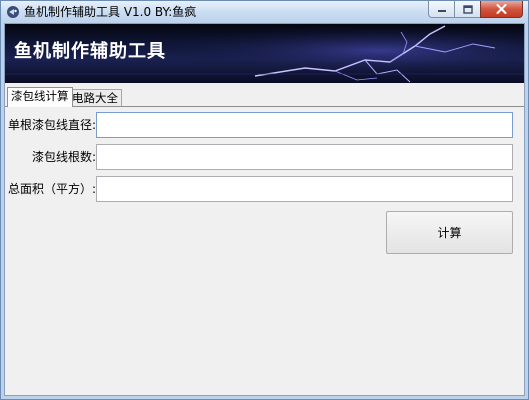 The image size is (529, 400). I want to click on close-button, so click(501, 9).